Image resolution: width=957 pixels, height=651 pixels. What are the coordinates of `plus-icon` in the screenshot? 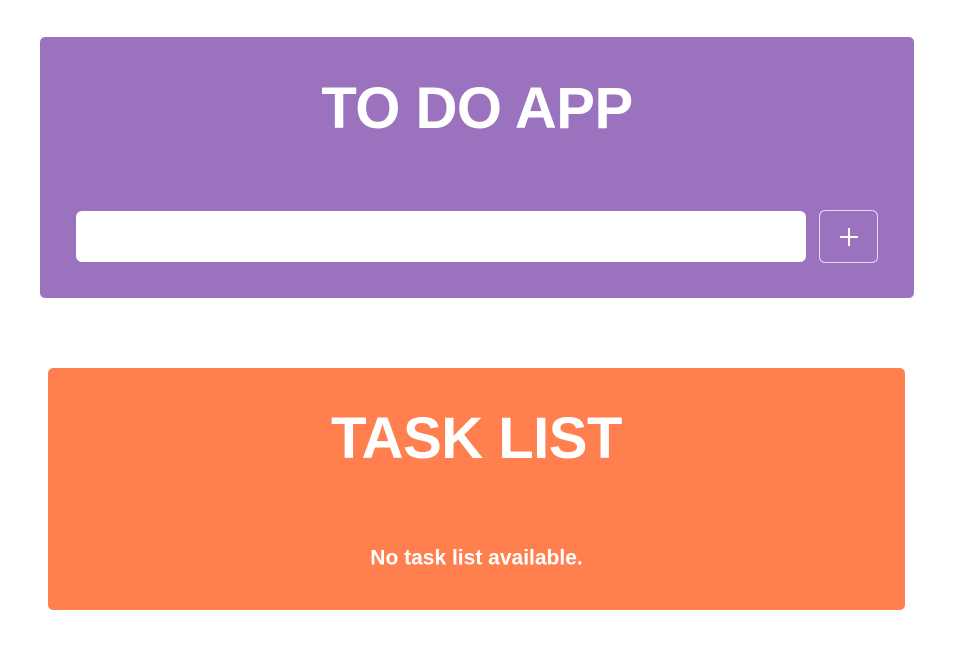 It's located at (848, 236).